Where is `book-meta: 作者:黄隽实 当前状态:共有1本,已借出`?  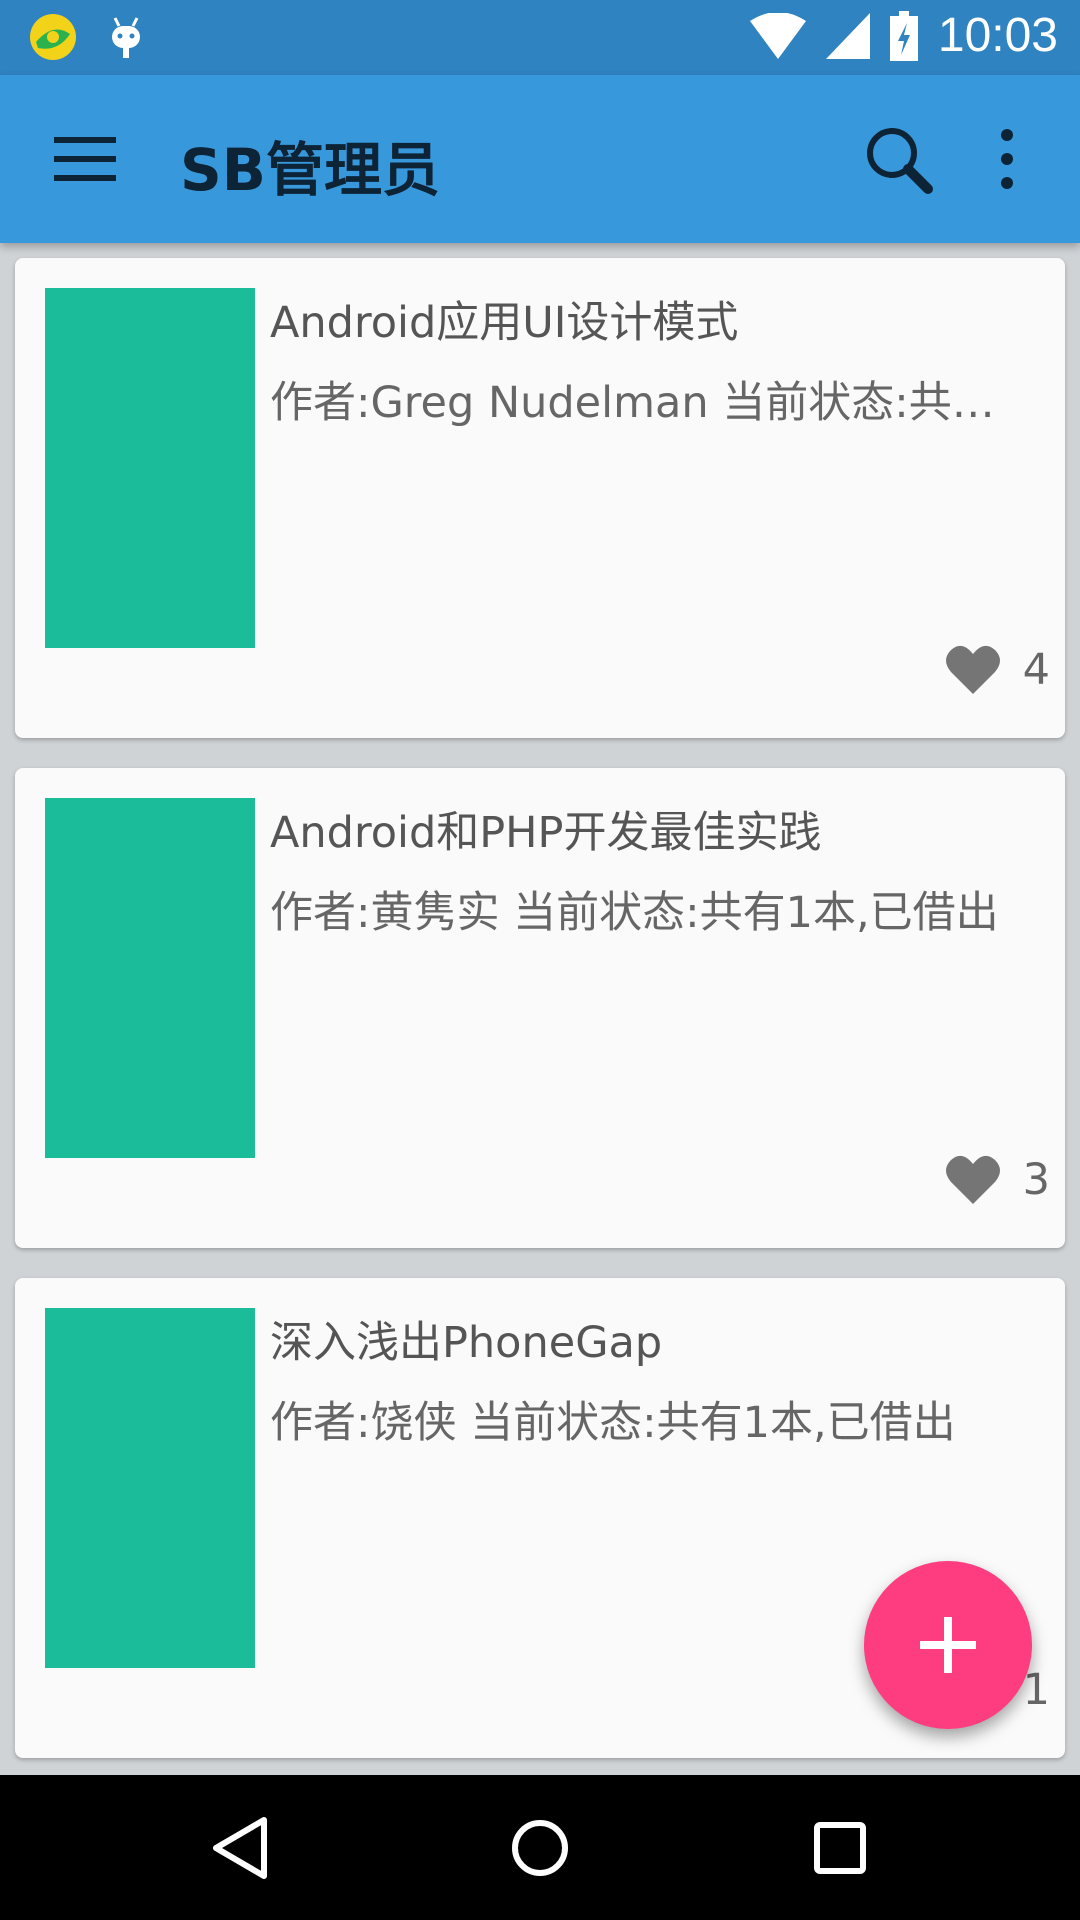
book-meta: 作者:黄隽实 当前状态:共有1本,已借出 is located at coordinates (634, 913).